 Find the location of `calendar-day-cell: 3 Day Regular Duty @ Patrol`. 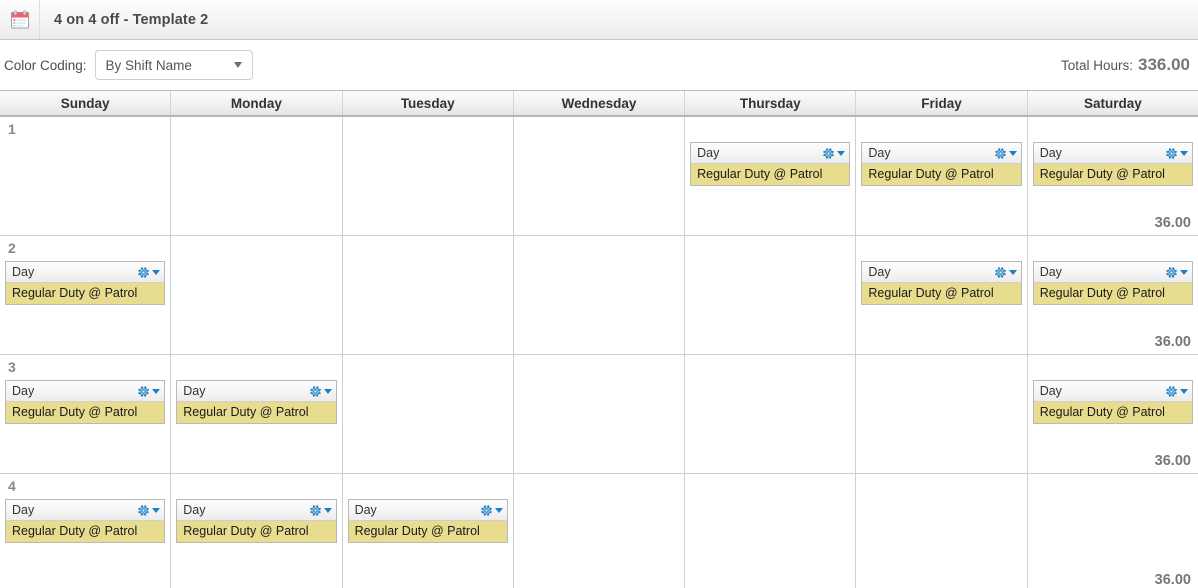

calendar-day-cell: 3 Day Regular Duty @ Patrol is located at coordinates (86, 414).